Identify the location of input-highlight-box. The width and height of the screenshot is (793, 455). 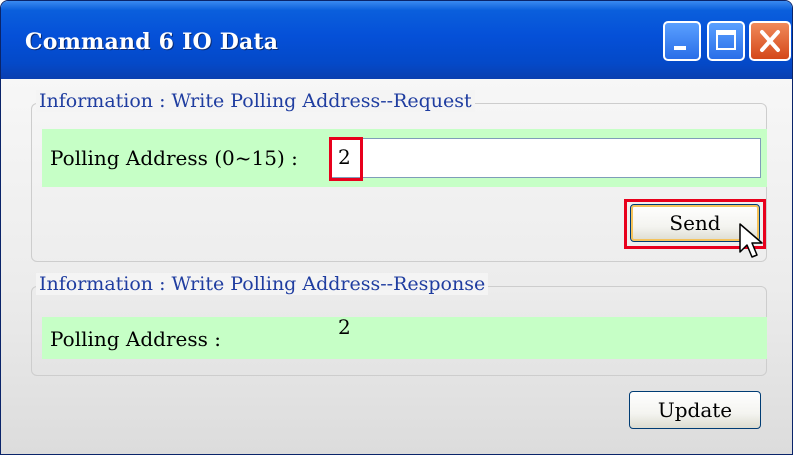
(346, 159).